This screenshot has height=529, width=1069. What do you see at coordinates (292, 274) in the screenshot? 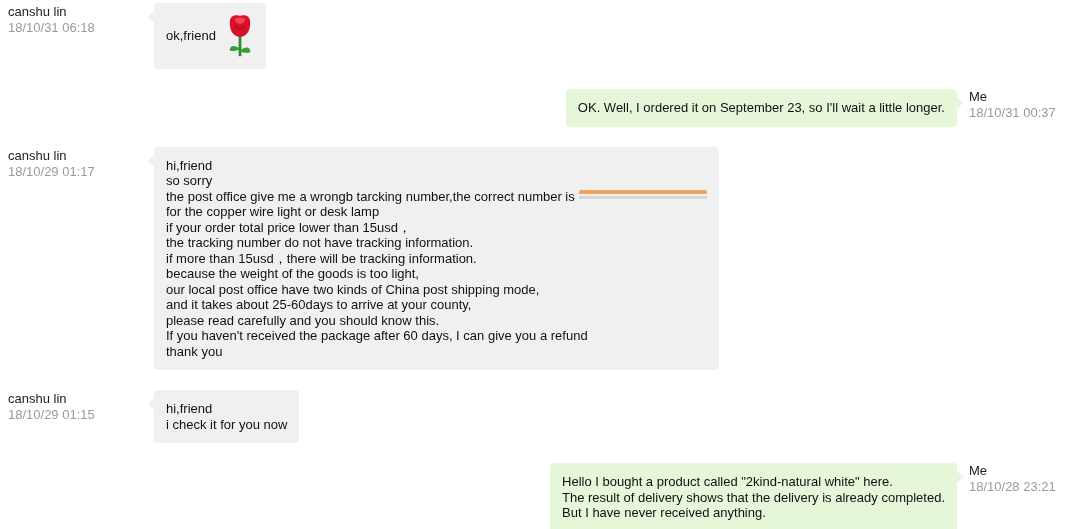
I see `message-text: because the weight of the goods is too light,` at bounding box center [292, 274].